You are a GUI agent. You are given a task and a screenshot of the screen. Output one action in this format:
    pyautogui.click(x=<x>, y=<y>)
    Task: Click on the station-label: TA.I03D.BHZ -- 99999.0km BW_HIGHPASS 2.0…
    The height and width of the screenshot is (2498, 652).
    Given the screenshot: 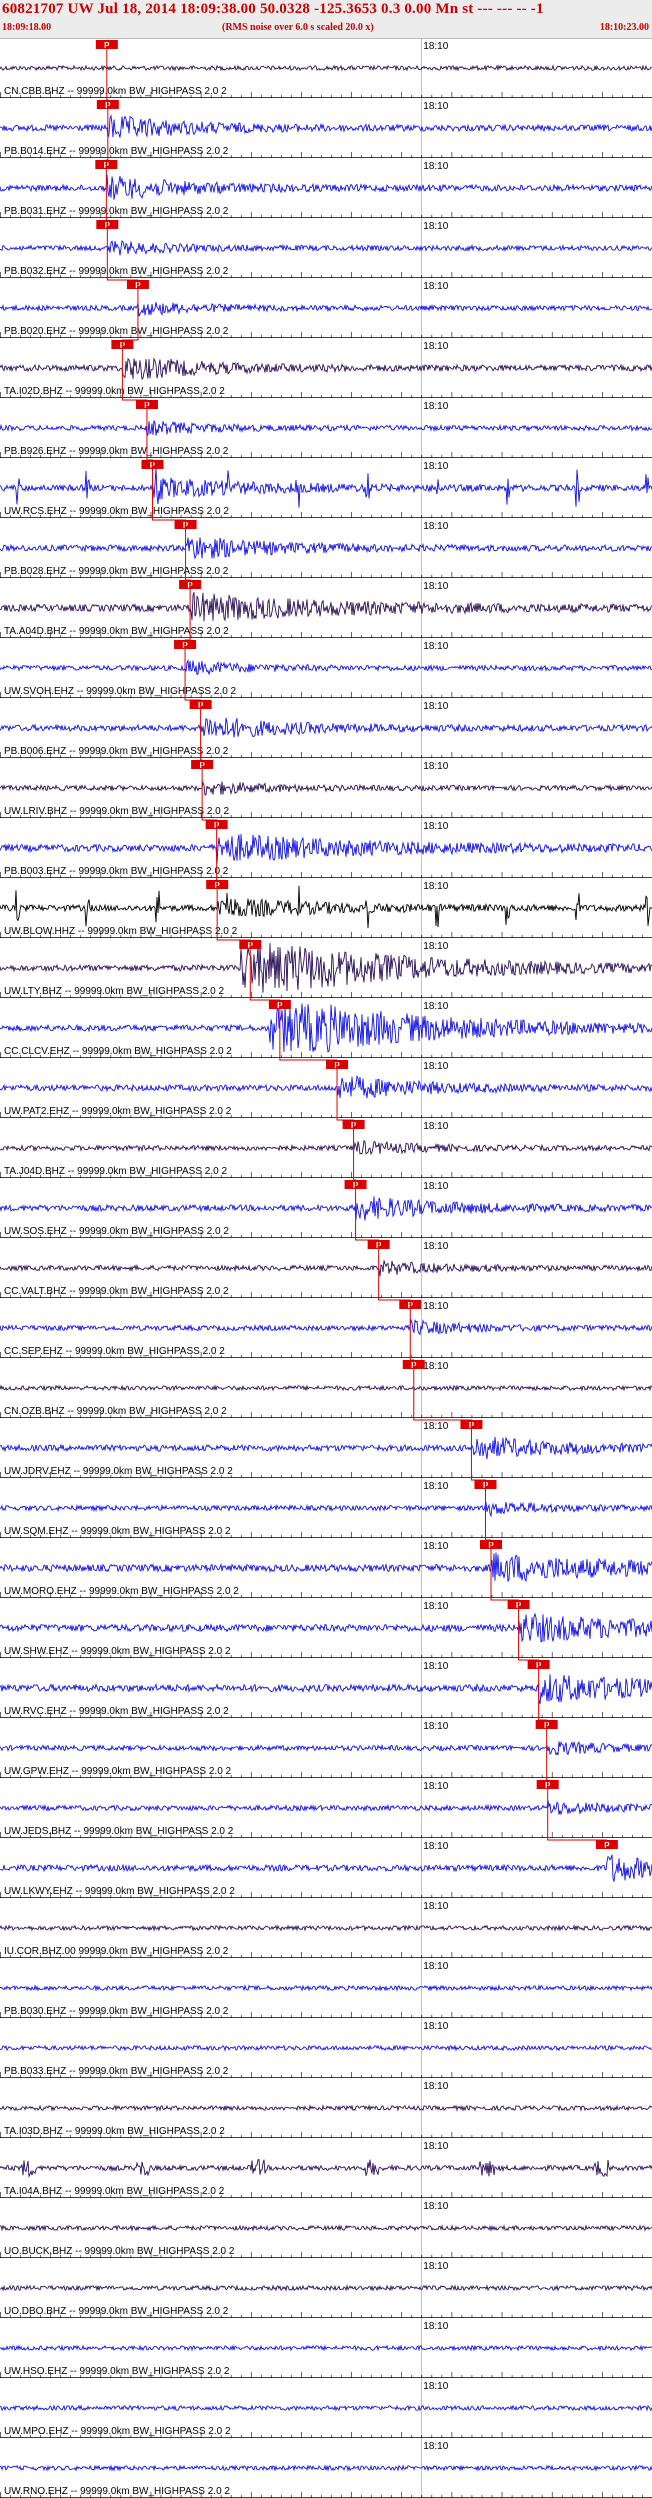 What is the action you would take?
    pyautogui.click(x=114, y=2131)
    